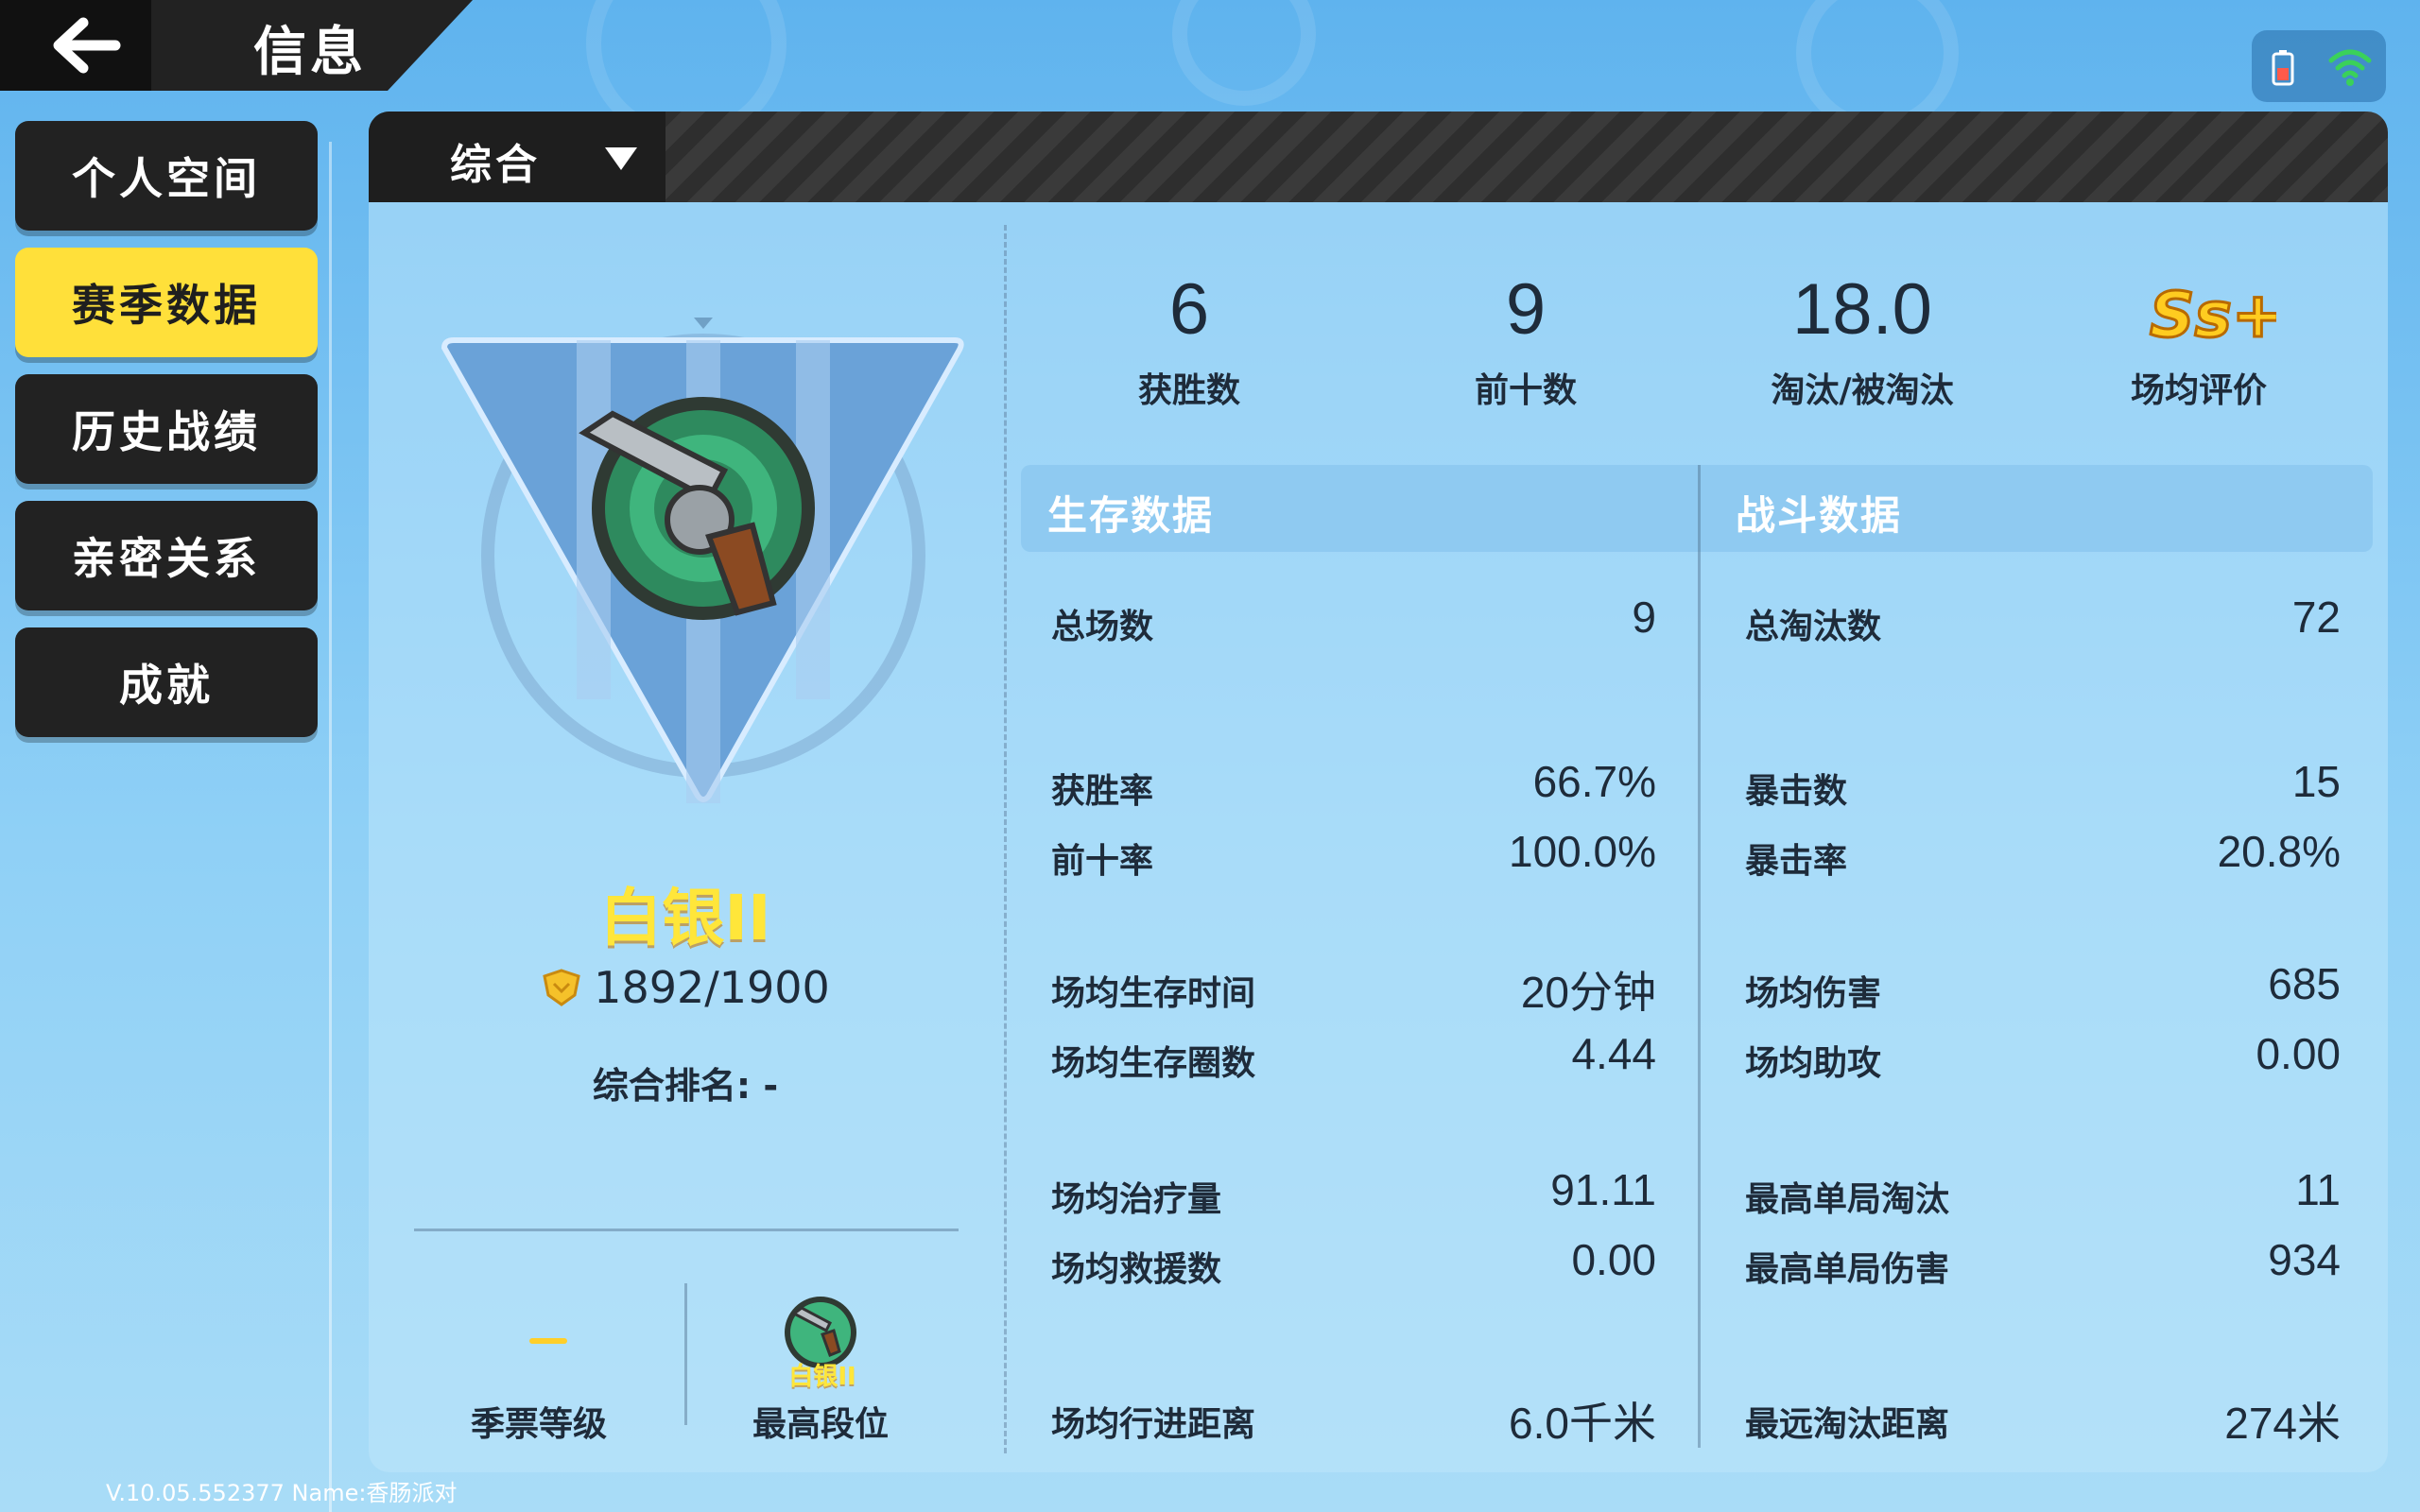  I want to click on stat-row-avg-survival-circles: 场均生存圈数 4.44, so click(1353, 1056).